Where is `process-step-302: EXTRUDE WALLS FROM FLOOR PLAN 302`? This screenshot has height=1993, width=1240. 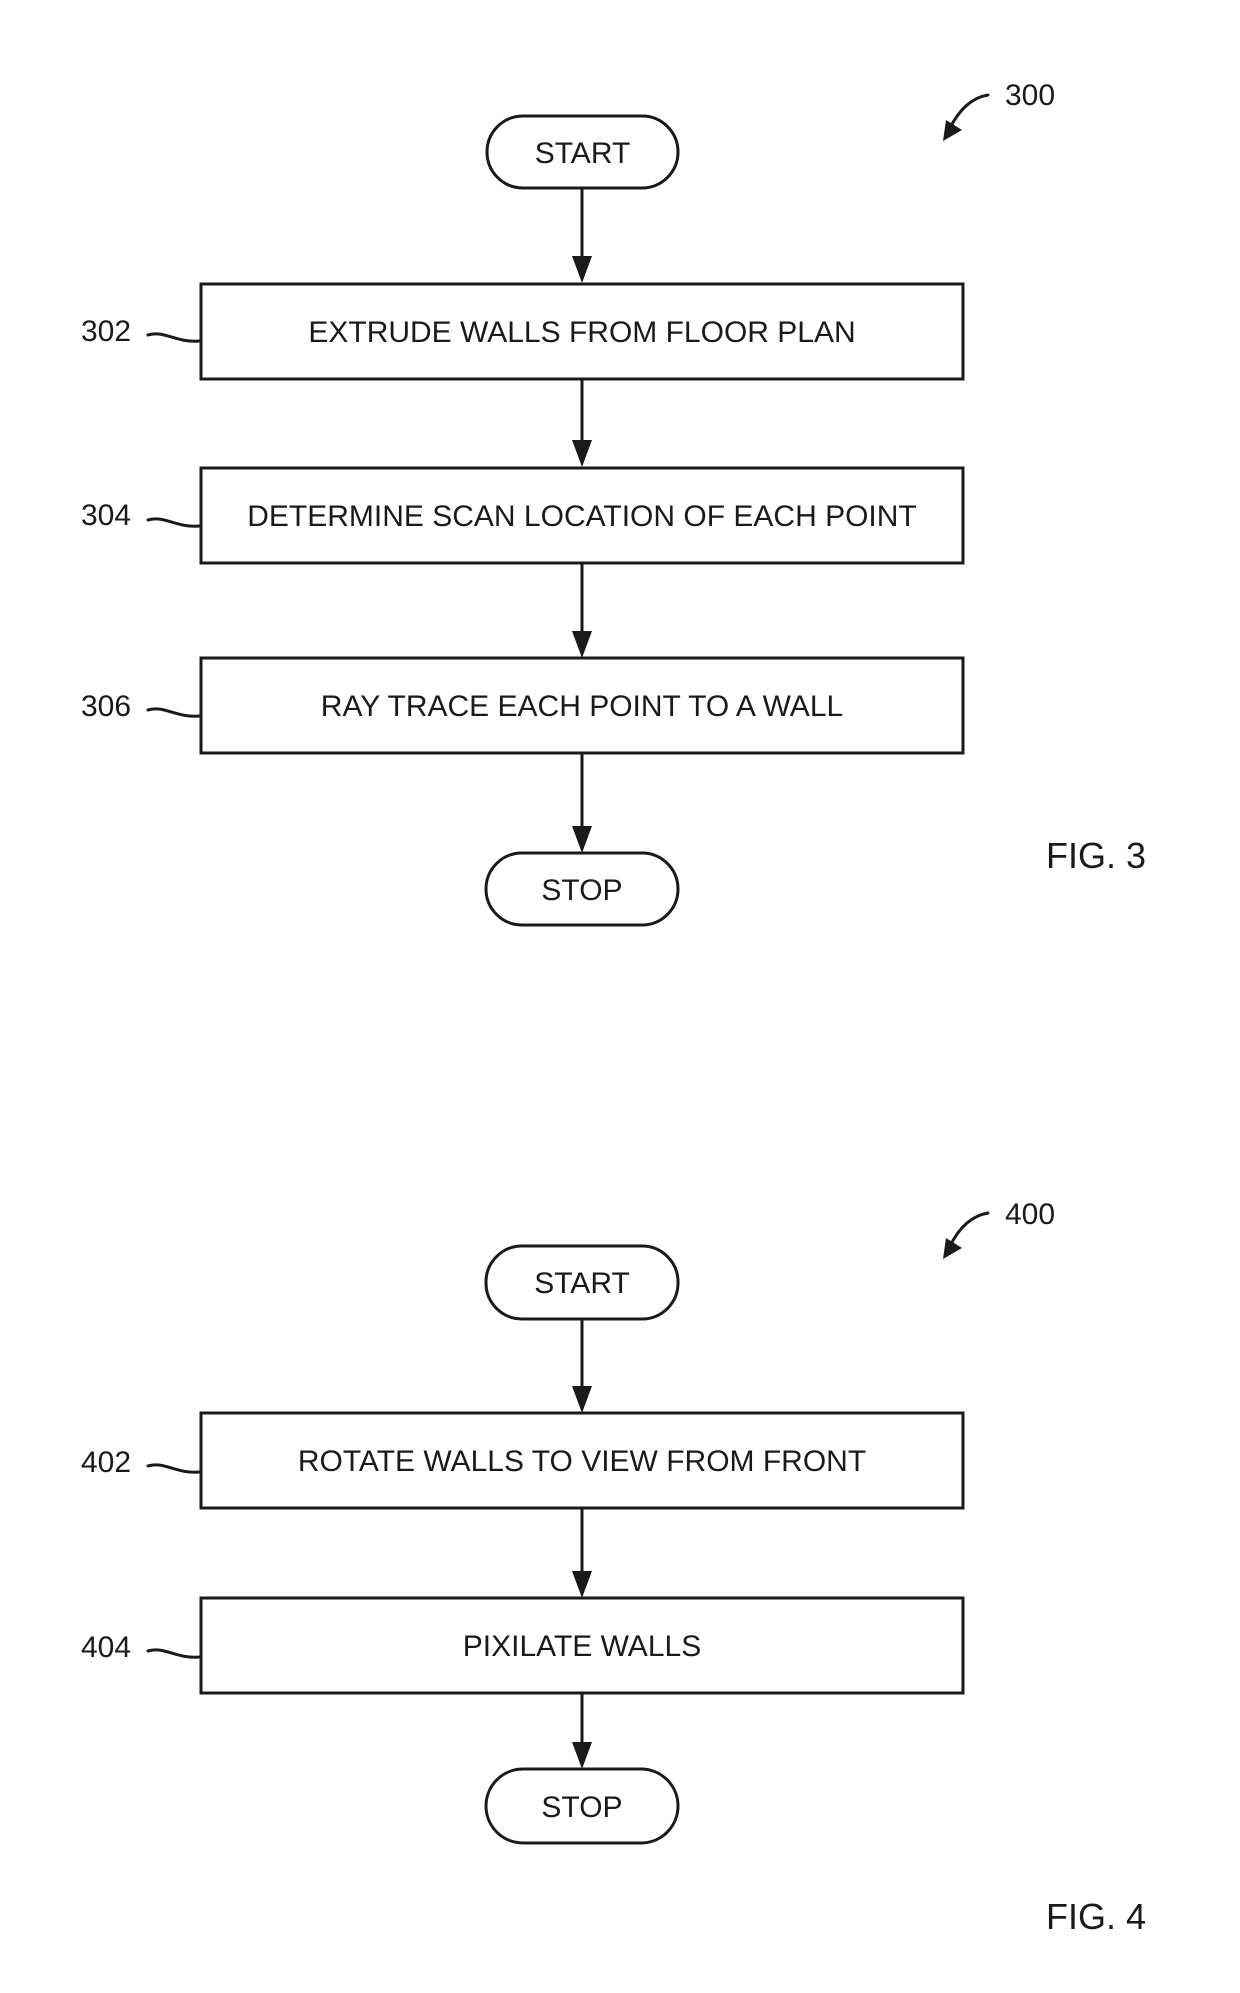
process-step-302: EXTRUDE WALLS FROM FLOOR PLAN 302 is located at coordinates (523, 331).